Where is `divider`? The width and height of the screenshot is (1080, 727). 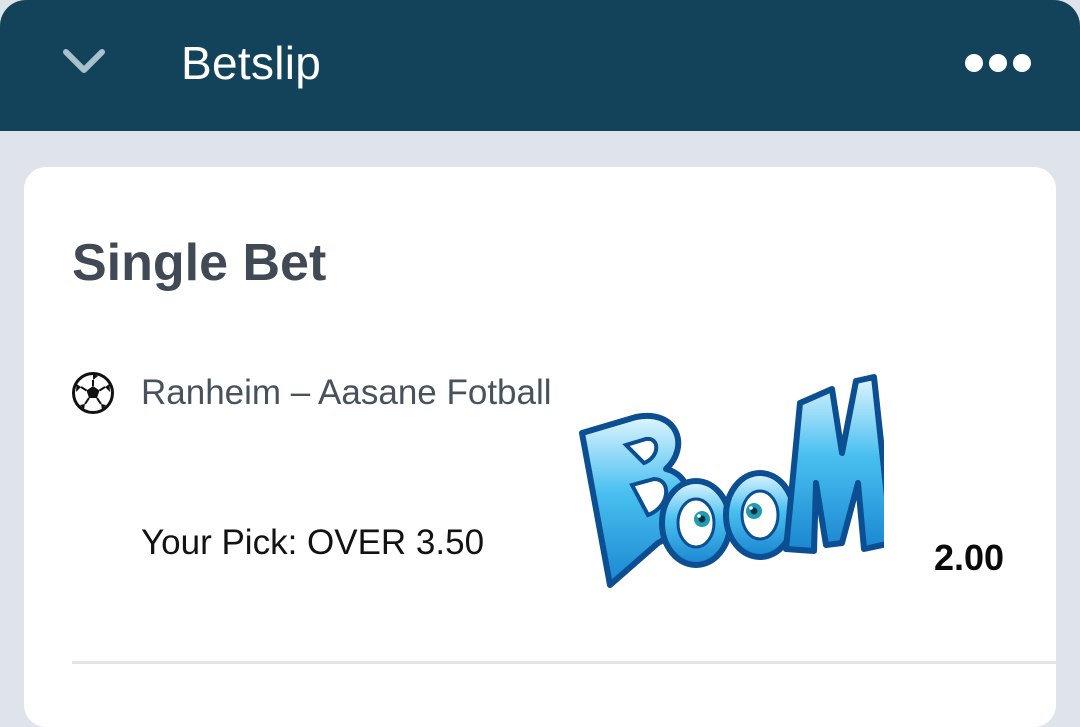
divider is located at coordinates (564, 662).